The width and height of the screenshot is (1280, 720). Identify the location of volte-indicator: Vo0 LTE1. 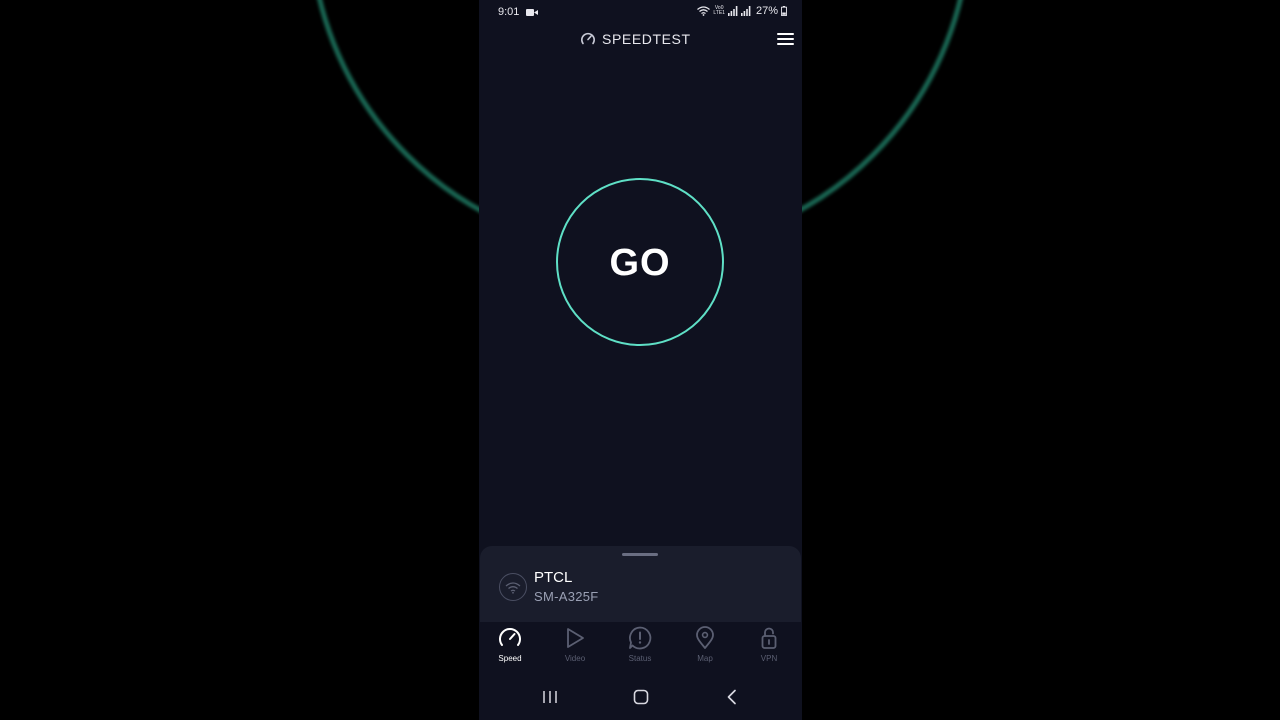
(719, 11).